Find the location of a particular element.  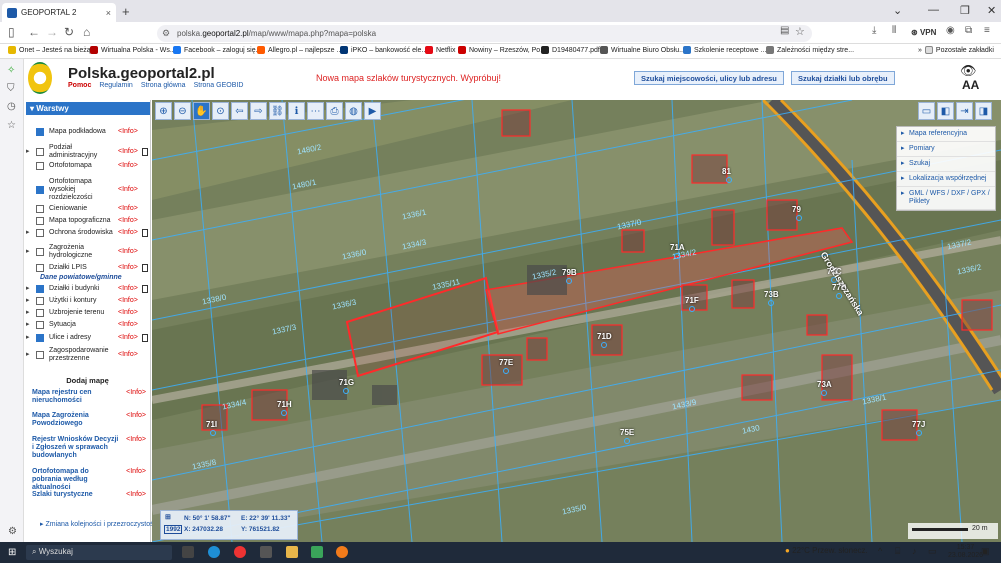

layer-row: Mapa podkładowa <Info> is located at coordinates (87, 132).